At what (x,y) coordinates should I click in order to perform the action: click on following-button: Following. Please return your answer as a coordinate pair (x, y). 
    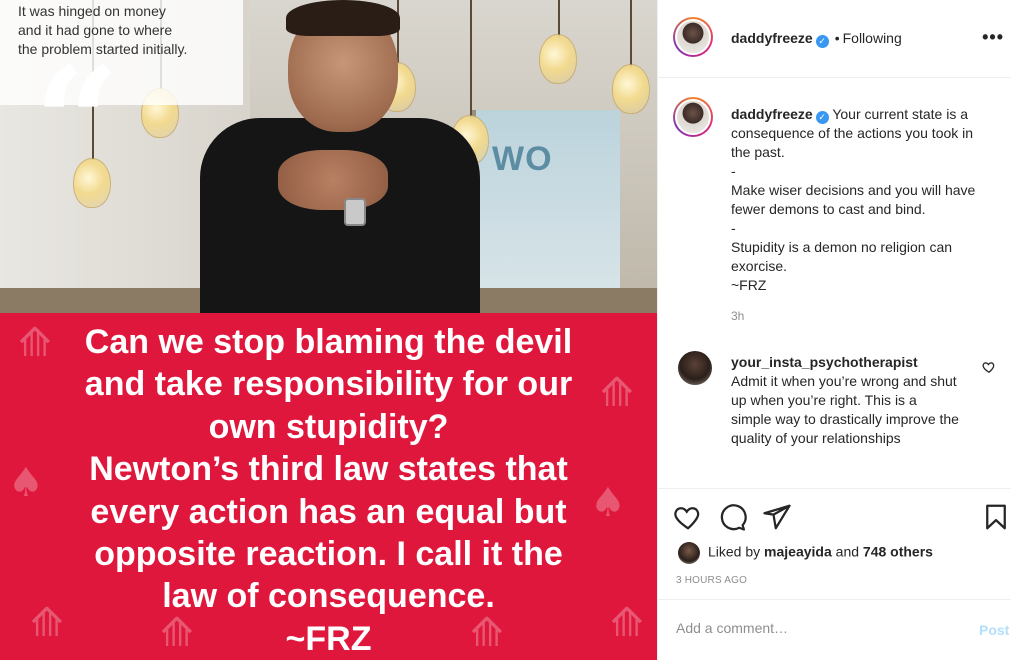
    Looking at the image, I should click on (872, 38).